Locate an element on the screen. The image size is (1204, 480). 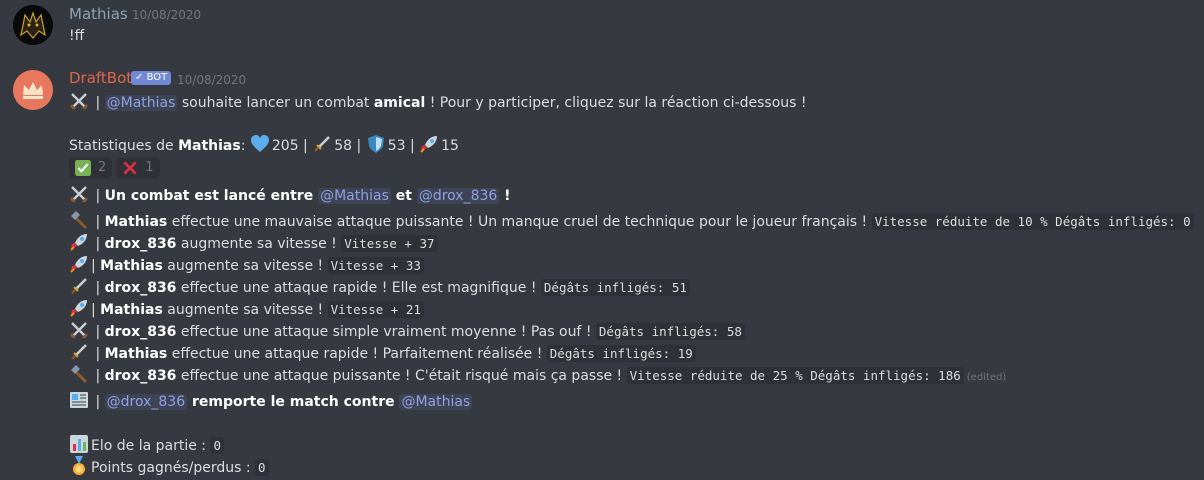
points-line: Points gagnés/perdus : 0 is located at coordinates (169, 467).